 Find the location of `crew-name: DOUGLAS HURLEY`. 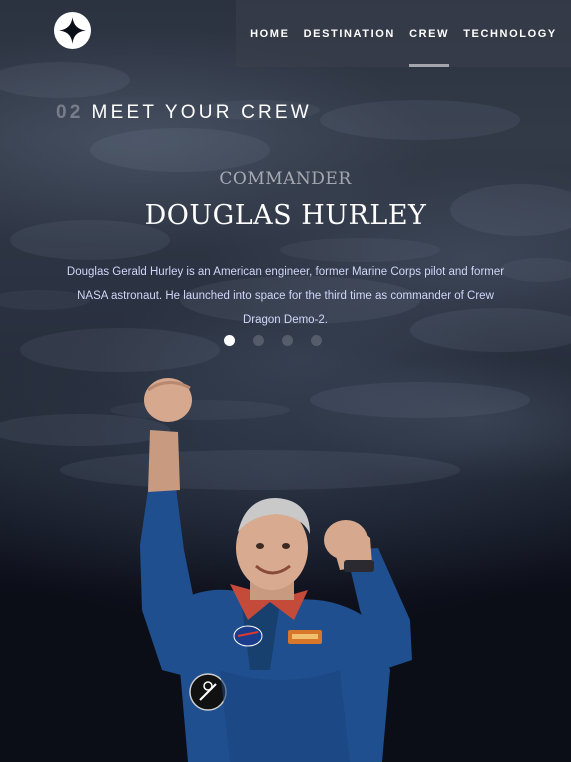

crew-name: DOUGLAS HURLEY is located at coordinates (285, 215).